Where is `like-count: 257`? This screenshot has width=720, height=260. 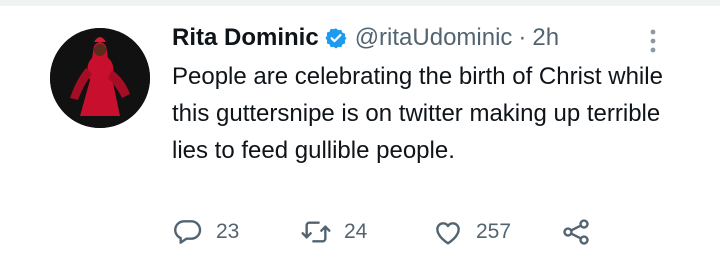
like-count: 257 is located at coordinates (494, 231).